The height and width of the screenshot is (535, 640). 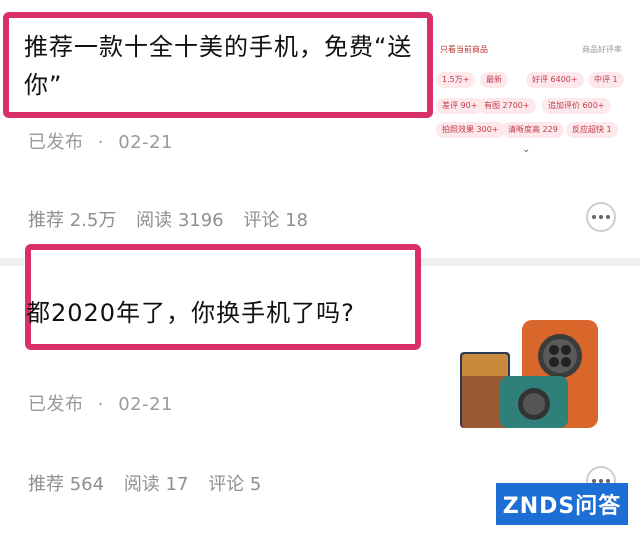 What do you see at coordinates (66, 484) in the screenshot?
I see `stat-recommend: 推荐 564` at bounding box center [66, 484].